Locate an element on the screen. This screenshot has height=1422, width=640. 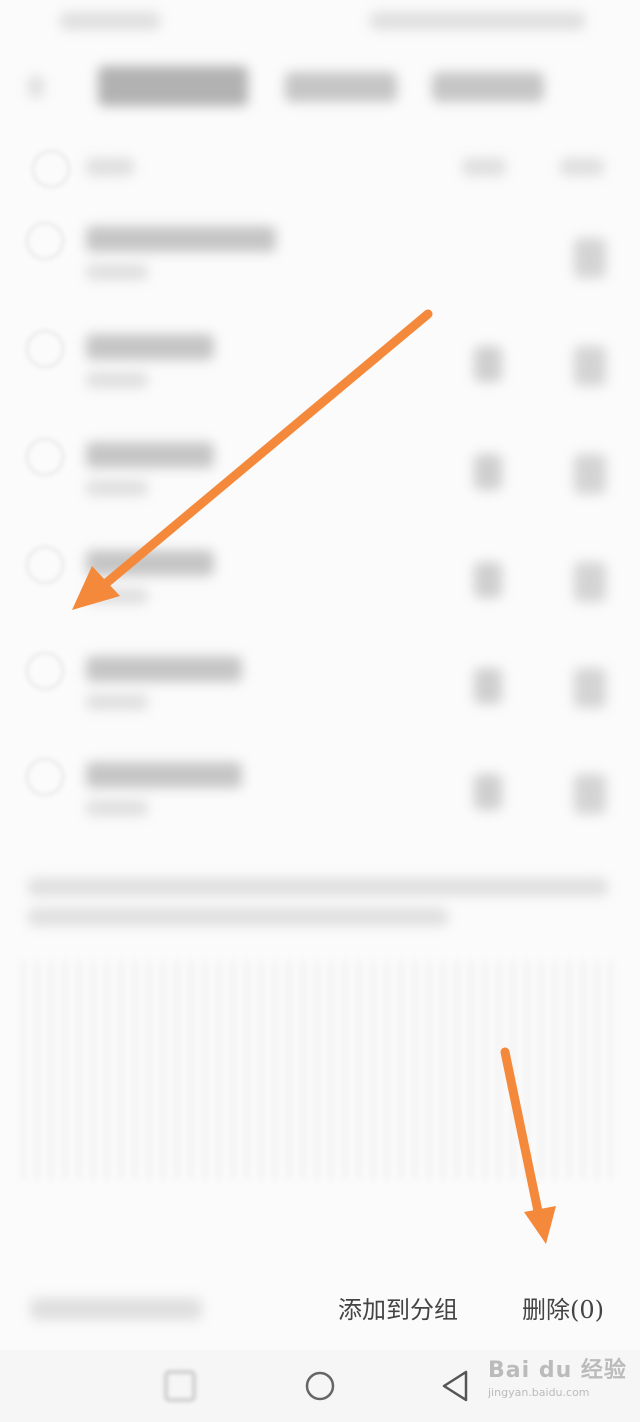
column-header-1-blurred is located at coordinates (484, 167).